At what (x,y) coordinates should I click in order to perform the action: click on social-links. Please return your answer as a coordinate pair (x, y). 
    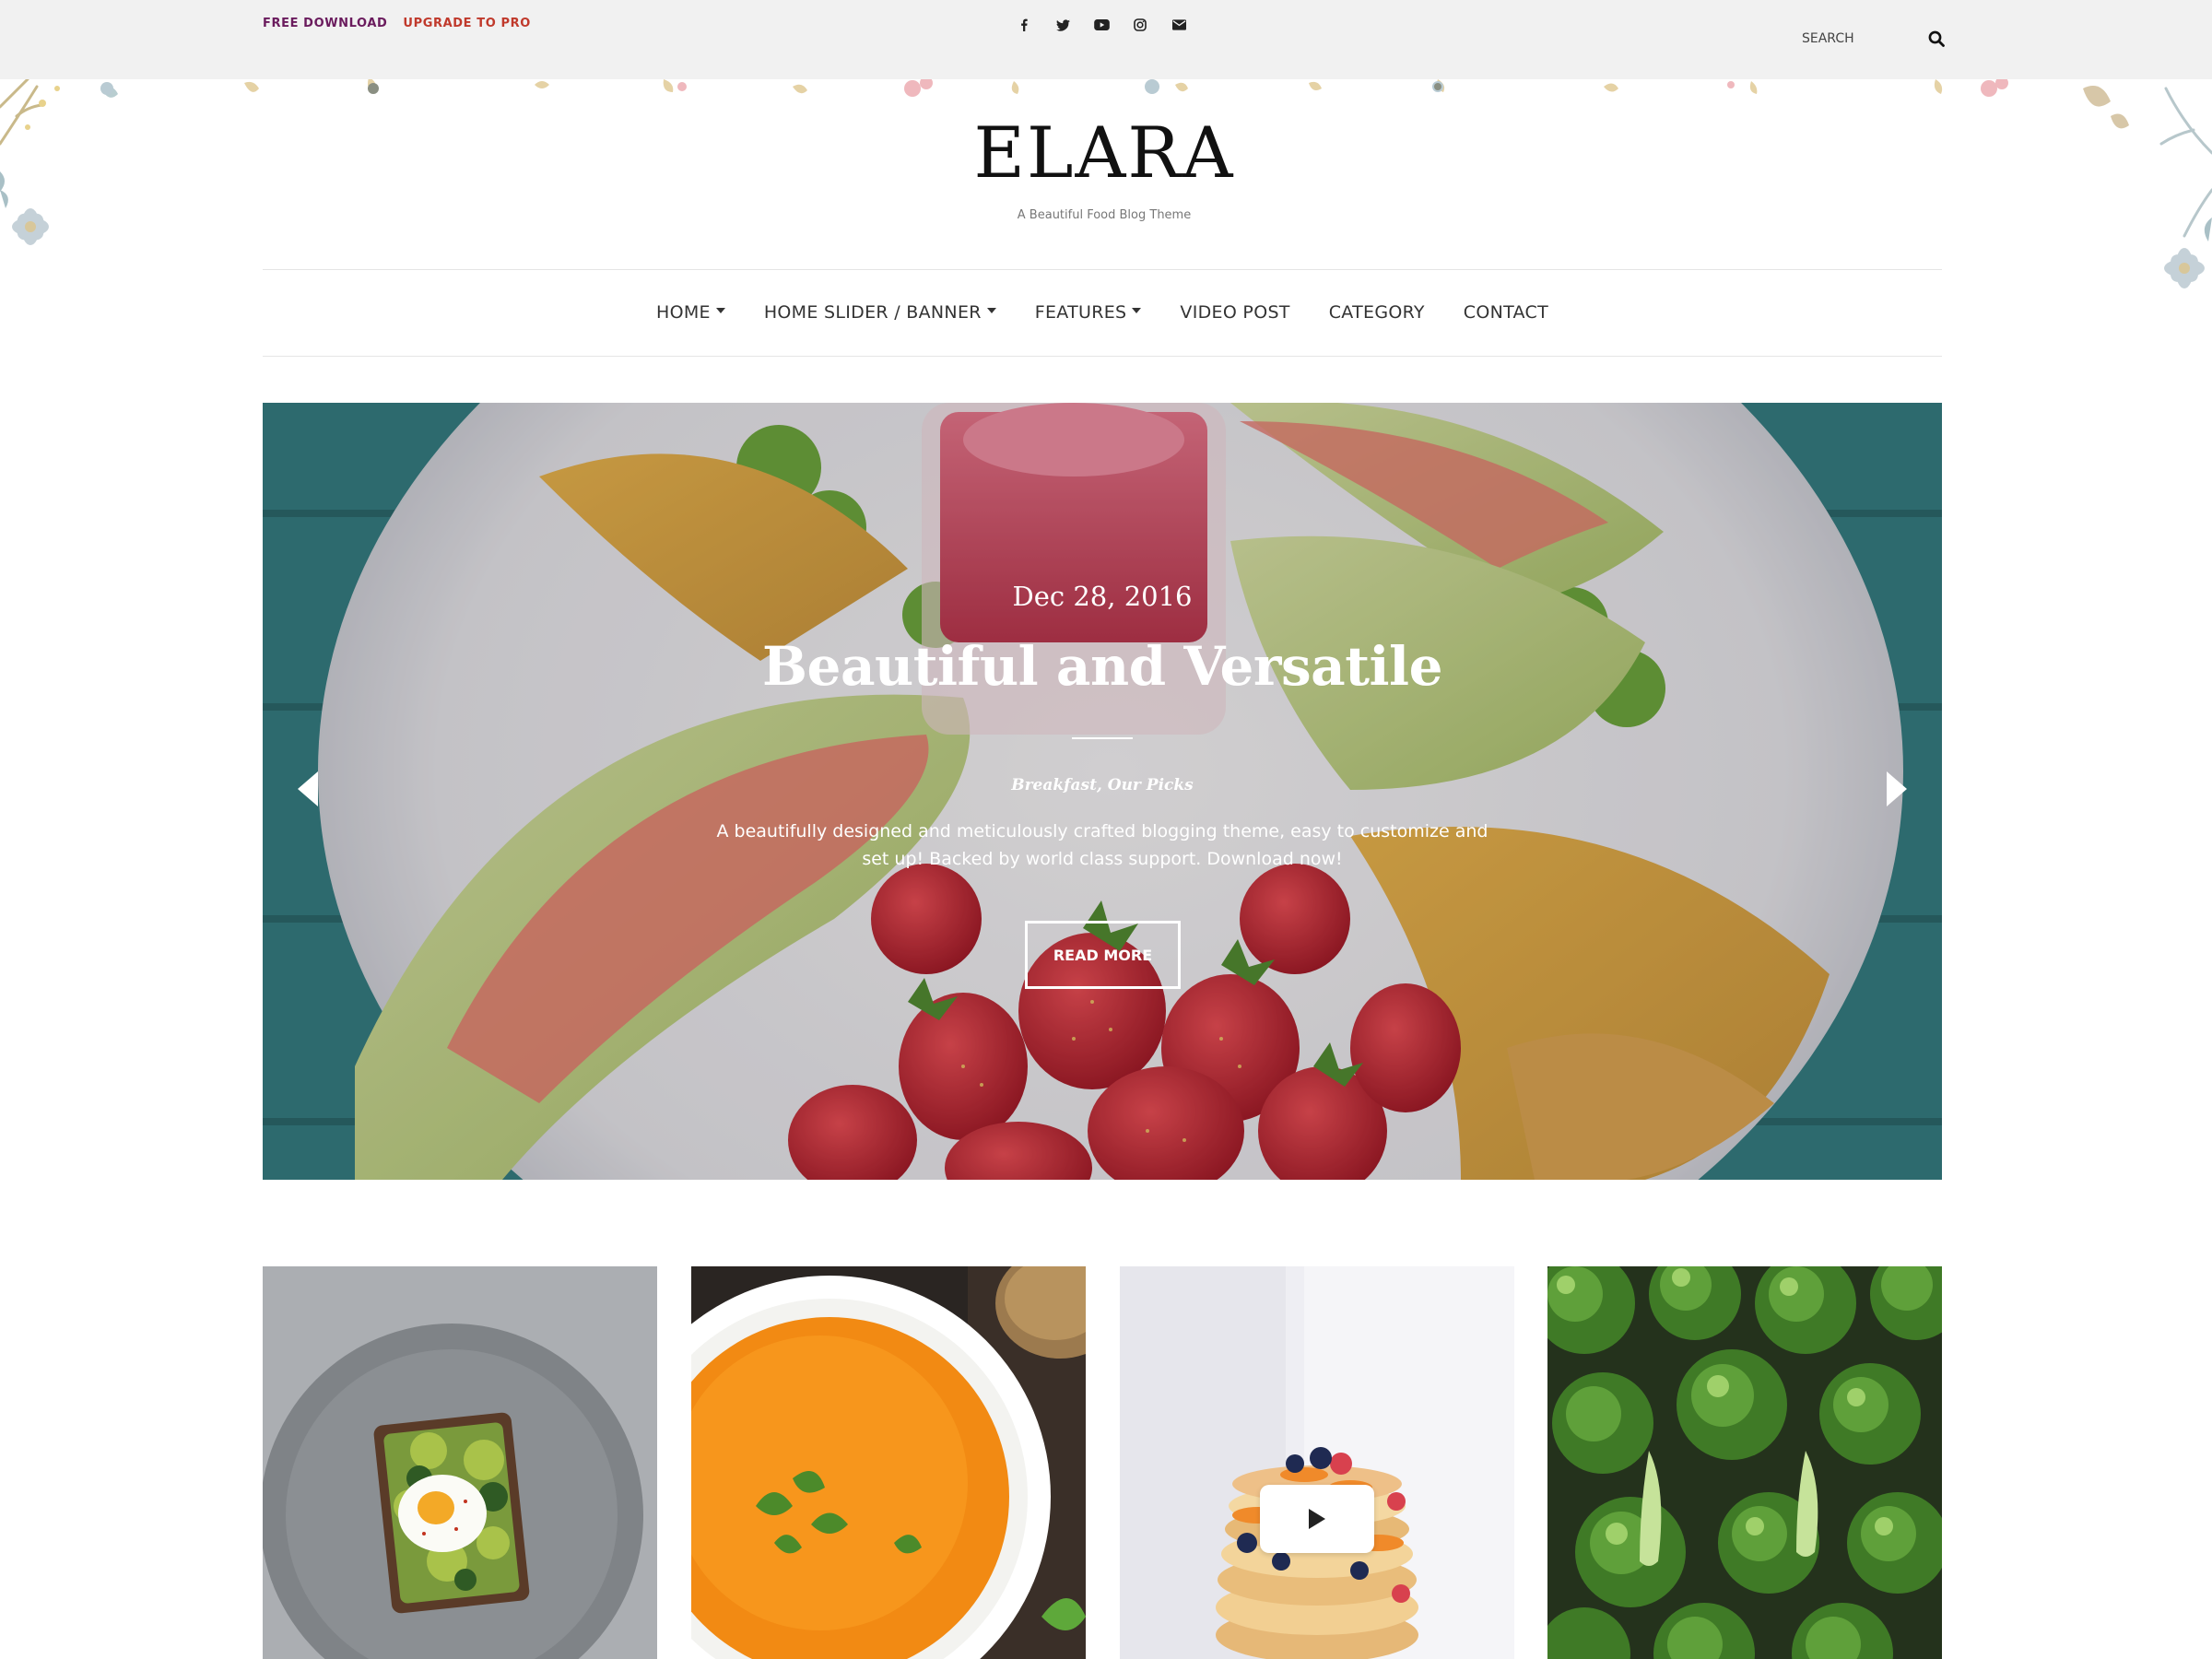
    Looking at the image, I should click on (1101, 25).